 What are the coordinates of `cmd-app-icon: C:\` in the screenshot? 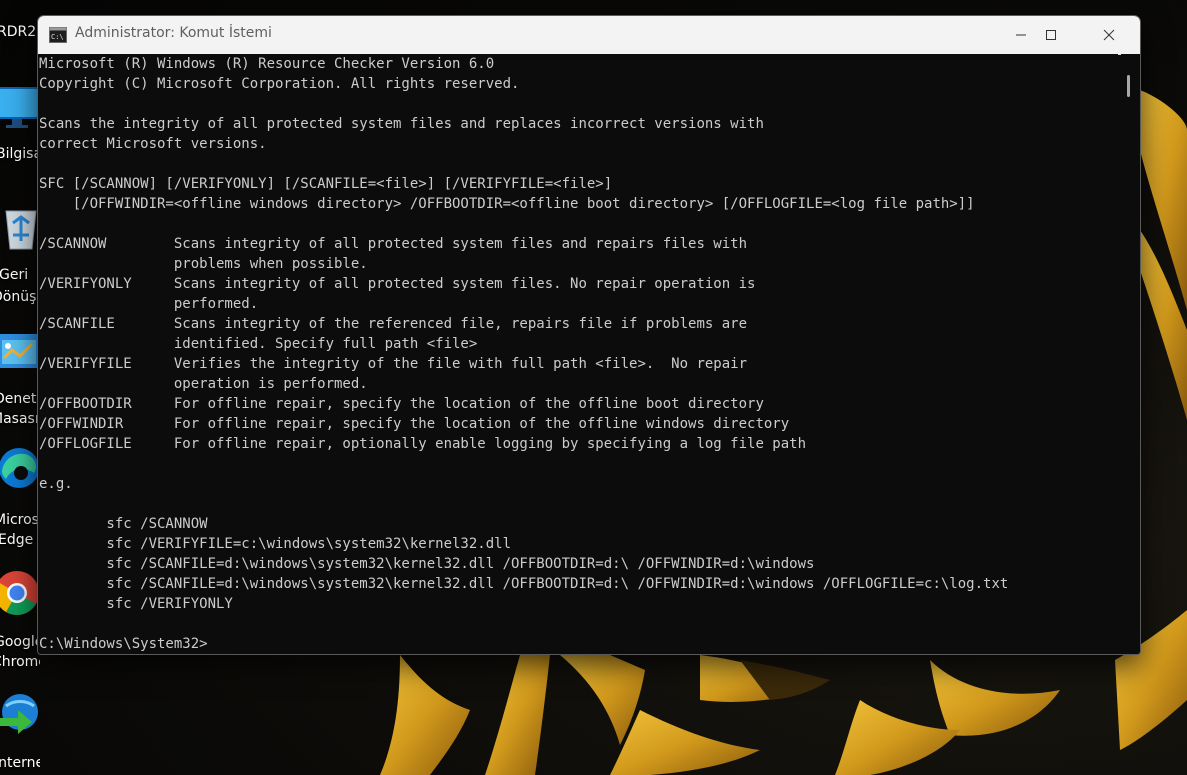 It's located at (58, 35).